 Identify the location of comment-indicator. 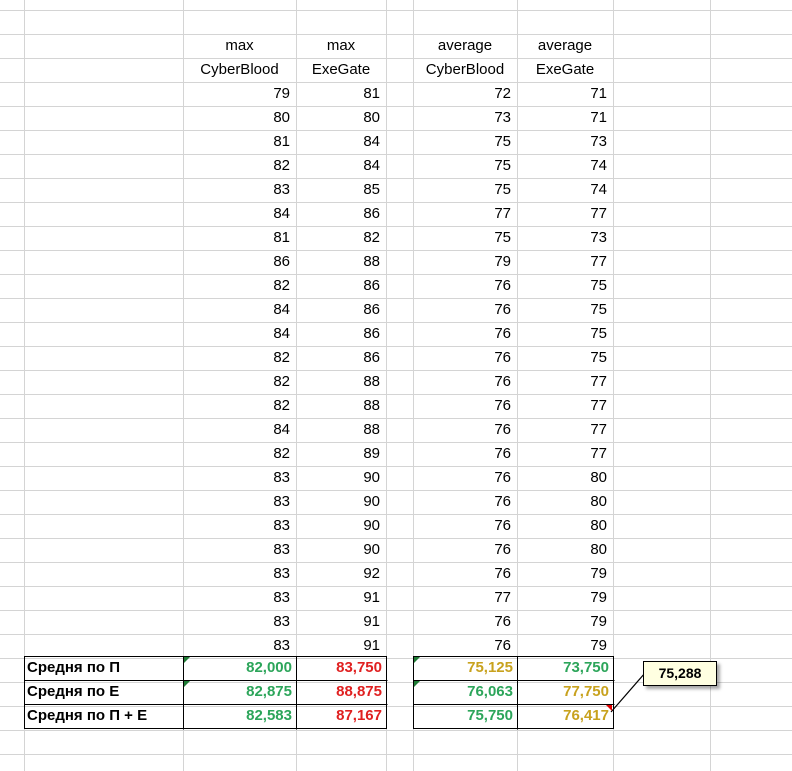
(609, 708).